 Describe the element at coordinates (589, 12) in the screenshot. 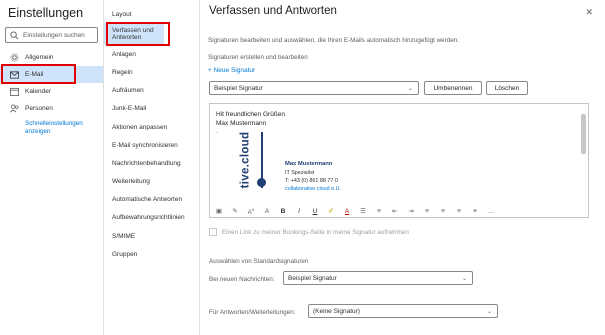

I see `close-icon: ✕` at that location.